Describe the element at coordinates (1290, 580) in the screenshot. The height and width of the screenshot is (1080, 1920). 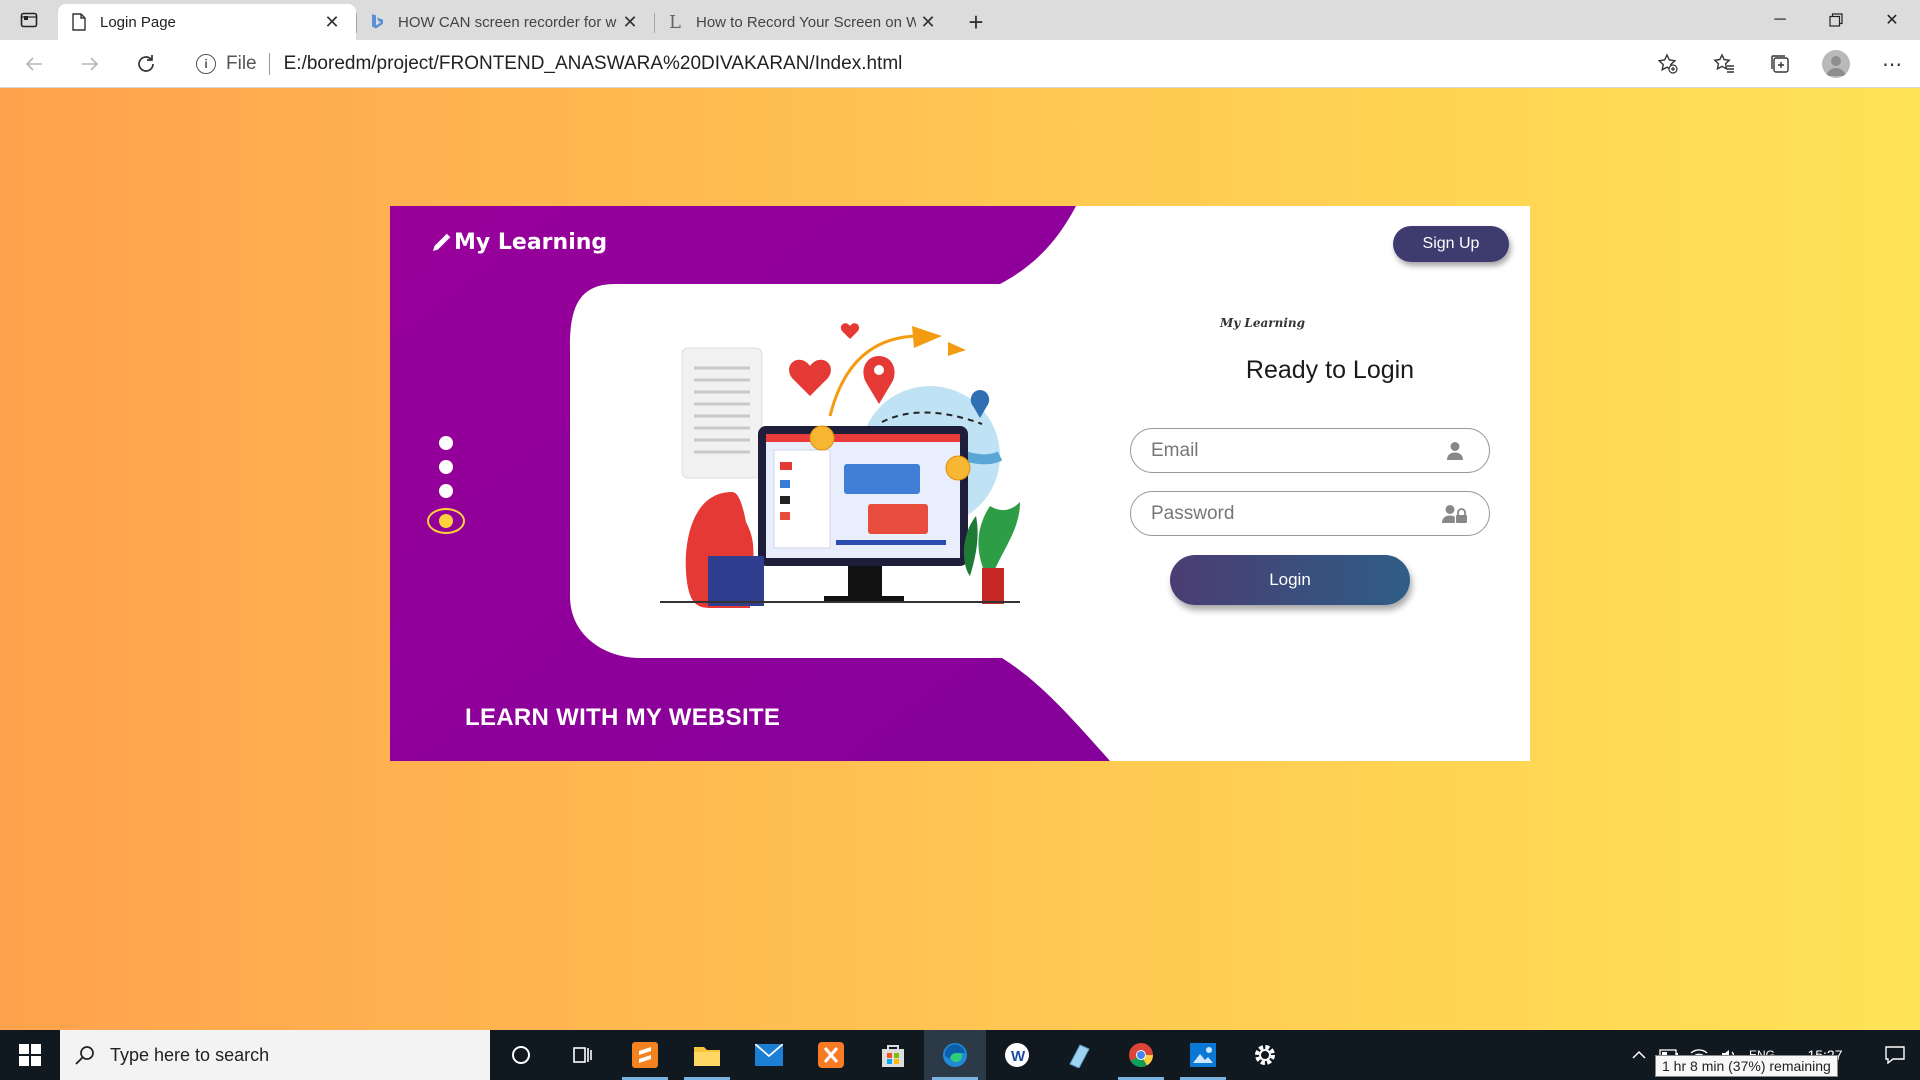
I see `login-button: Login` at that location.